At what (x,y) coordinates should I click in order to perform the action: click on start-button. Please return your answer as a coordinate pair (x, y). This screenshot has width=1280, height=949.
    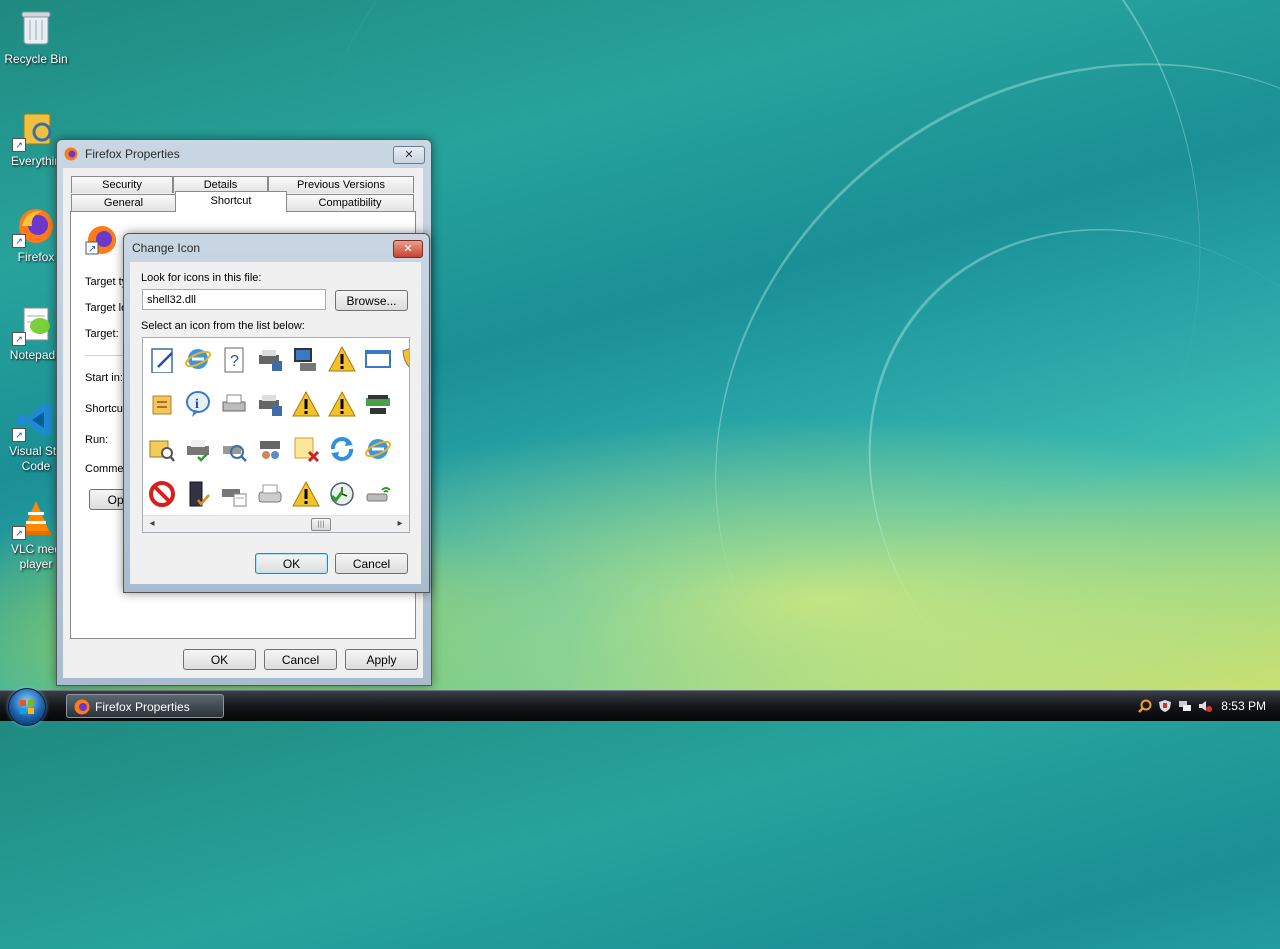
    Looking at the image, I should click on (27, 707).